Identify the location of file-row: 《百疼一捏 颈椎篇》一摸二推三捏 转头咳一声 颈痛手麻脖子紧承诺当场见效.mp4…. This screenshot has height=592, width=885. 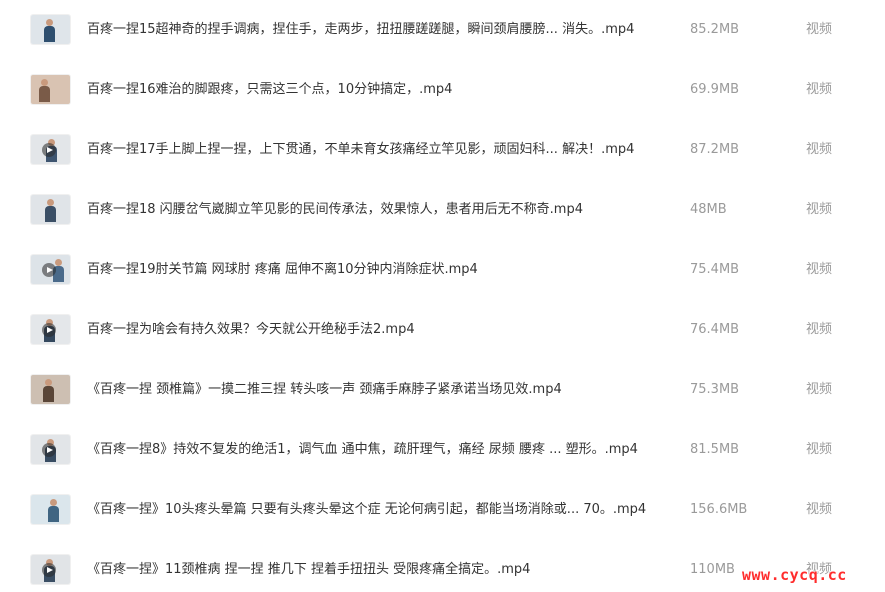
(442, 390).